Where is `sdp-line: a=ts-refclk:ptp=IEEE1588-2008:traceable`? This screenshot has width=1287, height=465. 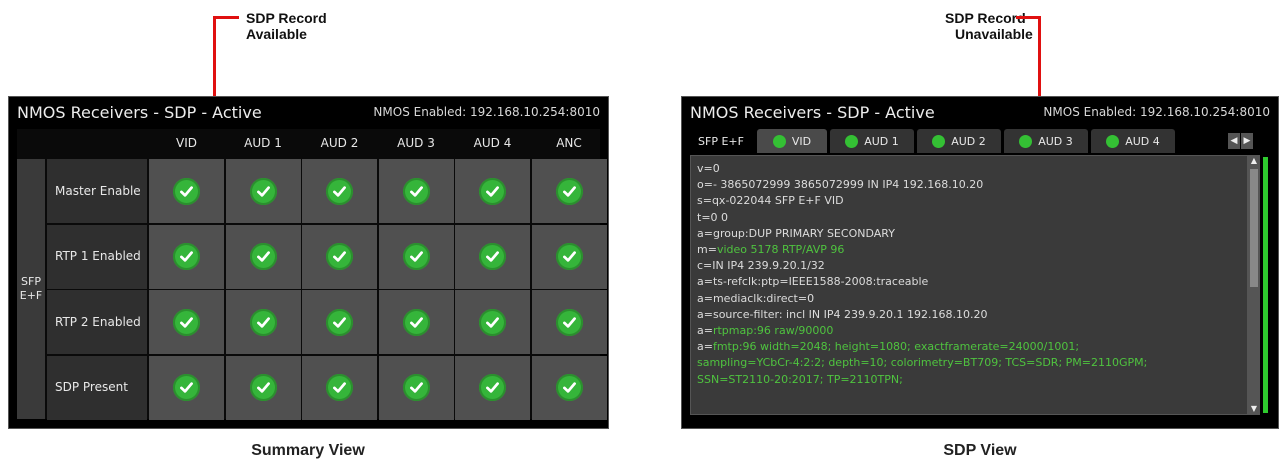 sdp-line: a=ts-refclk:ptp=IEEE1588-2008:traceable is located at coordinates (969, 282).